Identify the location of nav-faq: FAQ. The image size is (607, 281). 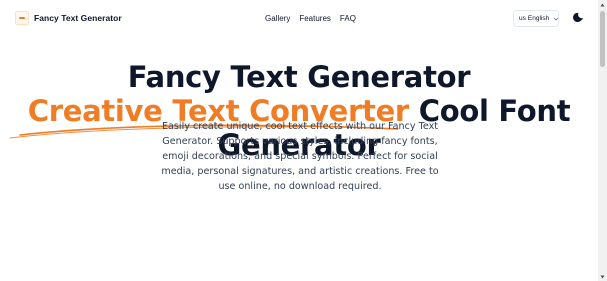
(348, 18).